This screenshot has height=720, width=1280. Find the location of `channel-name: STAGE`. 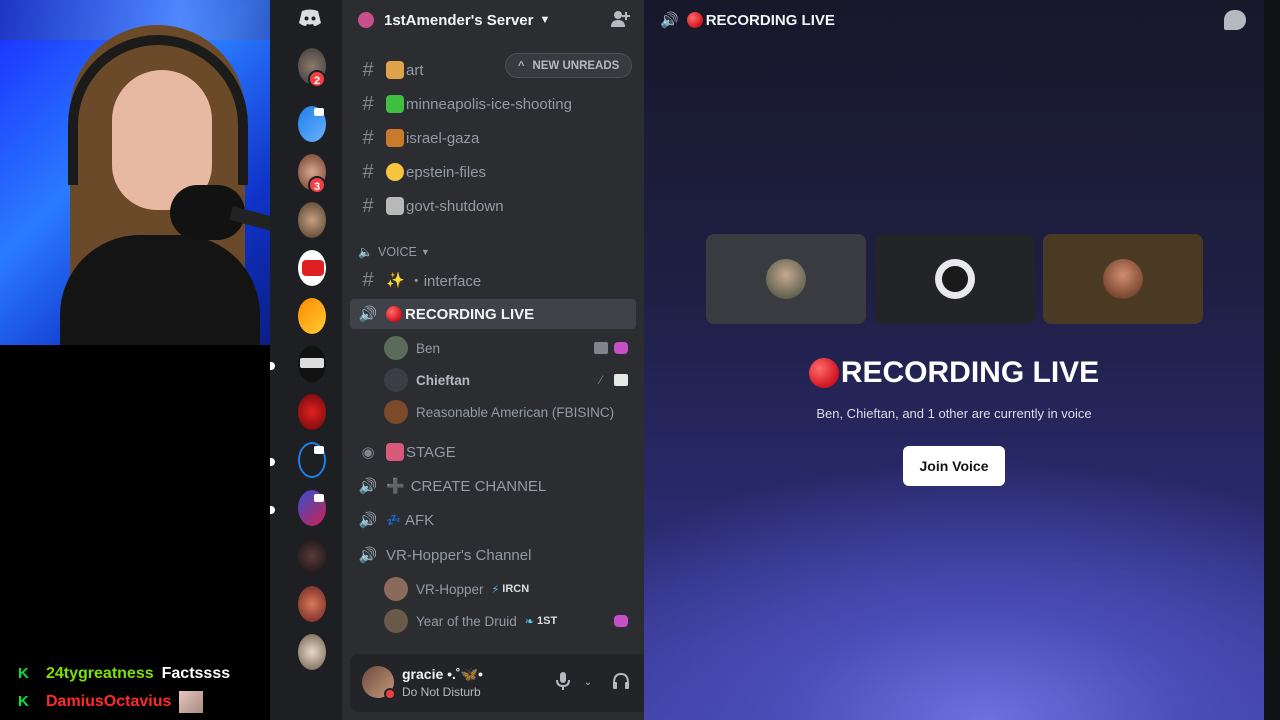

channel-name: STAGE is located at coordinates (431, 452).